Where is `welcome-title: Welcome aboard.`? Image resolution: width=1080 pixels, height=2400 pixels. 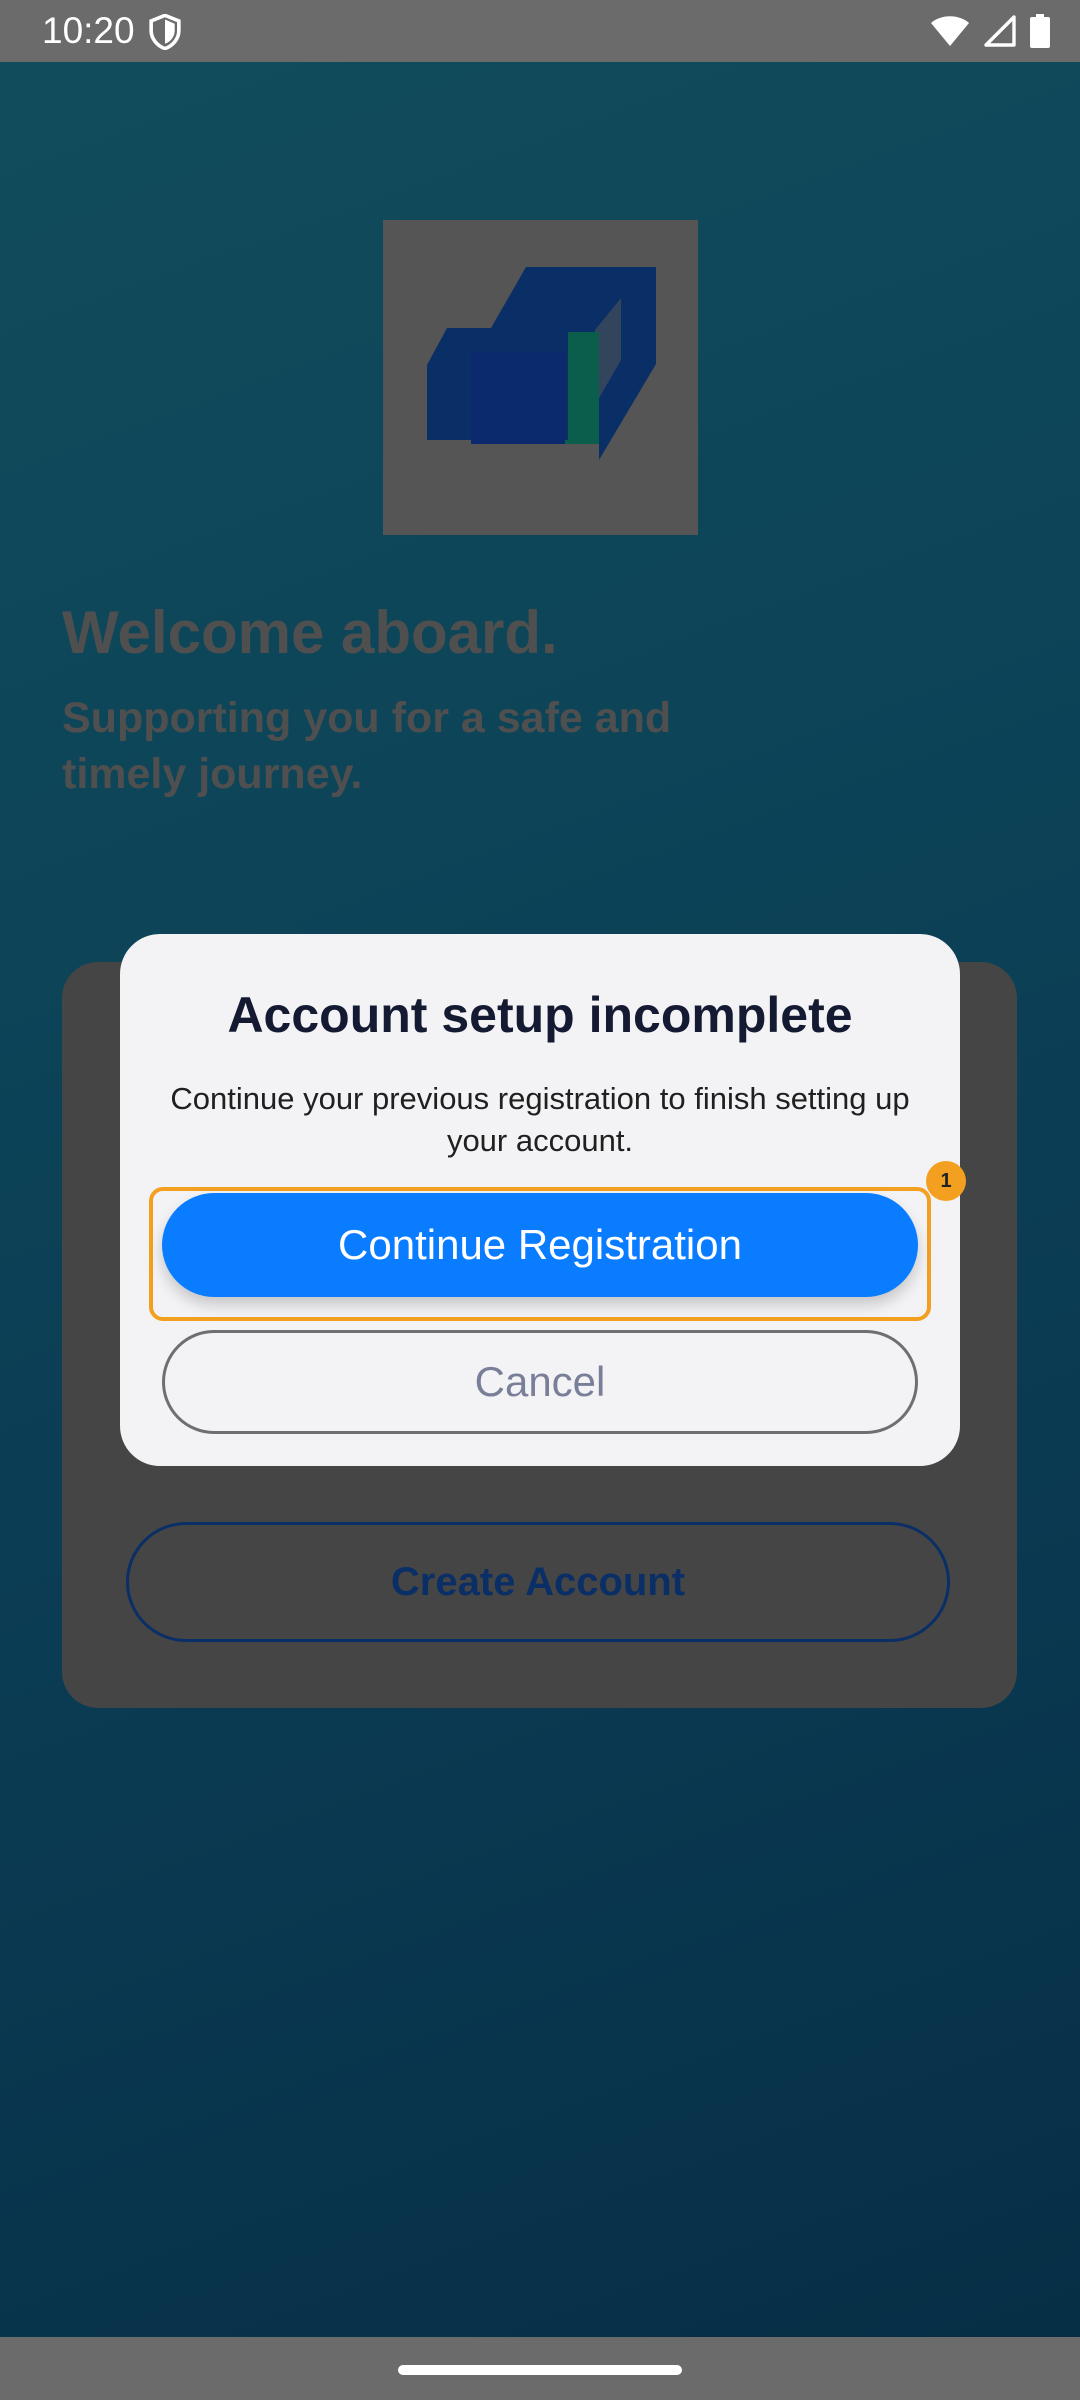 welcome-title: Welcome aboard. is located at coordinates (310, 632).